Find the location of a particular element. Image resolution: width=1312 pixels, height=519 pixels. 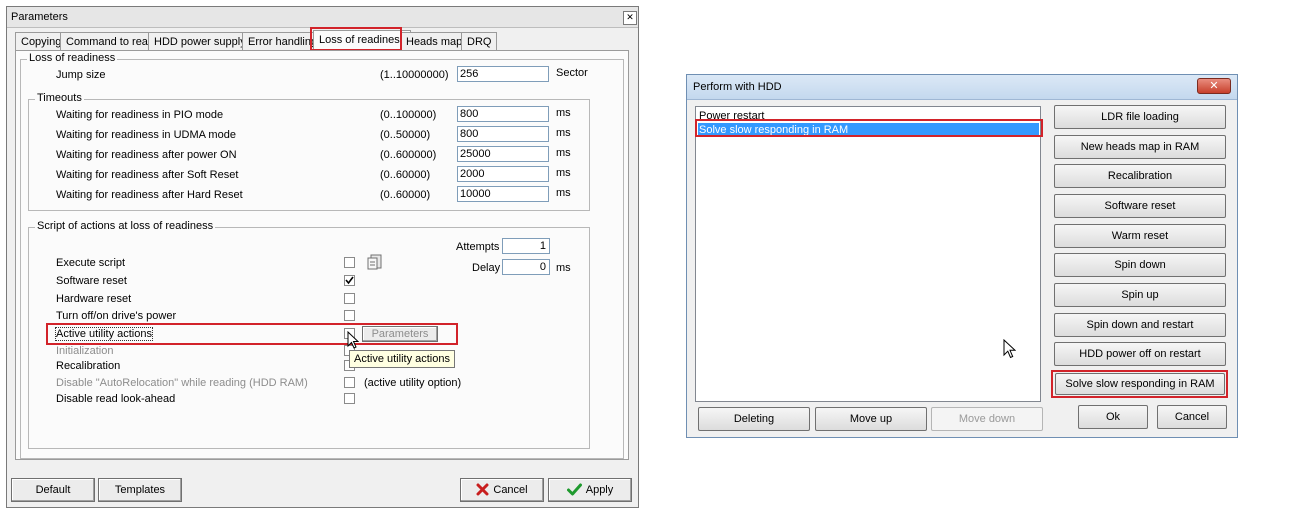

hdd-window-title: Perform with HDD is located at coordinates (737, 87).